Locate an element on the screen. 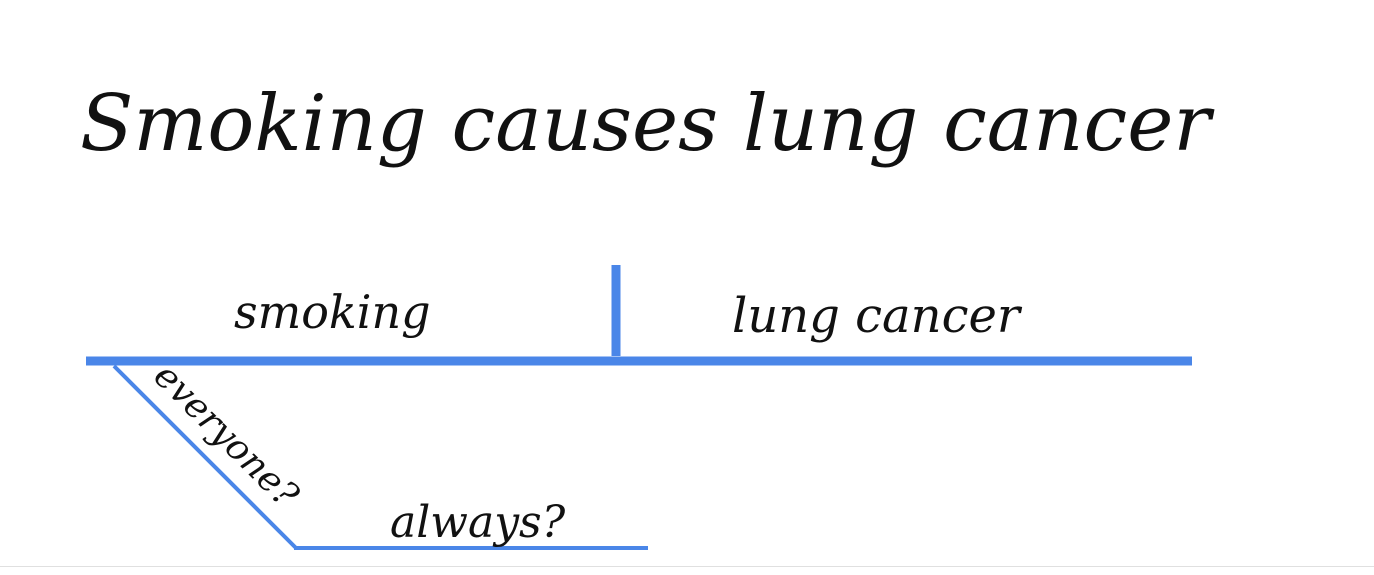 The image size is (1374, 575). predicate-label: lung cancer is located at coordinates (877, 316).